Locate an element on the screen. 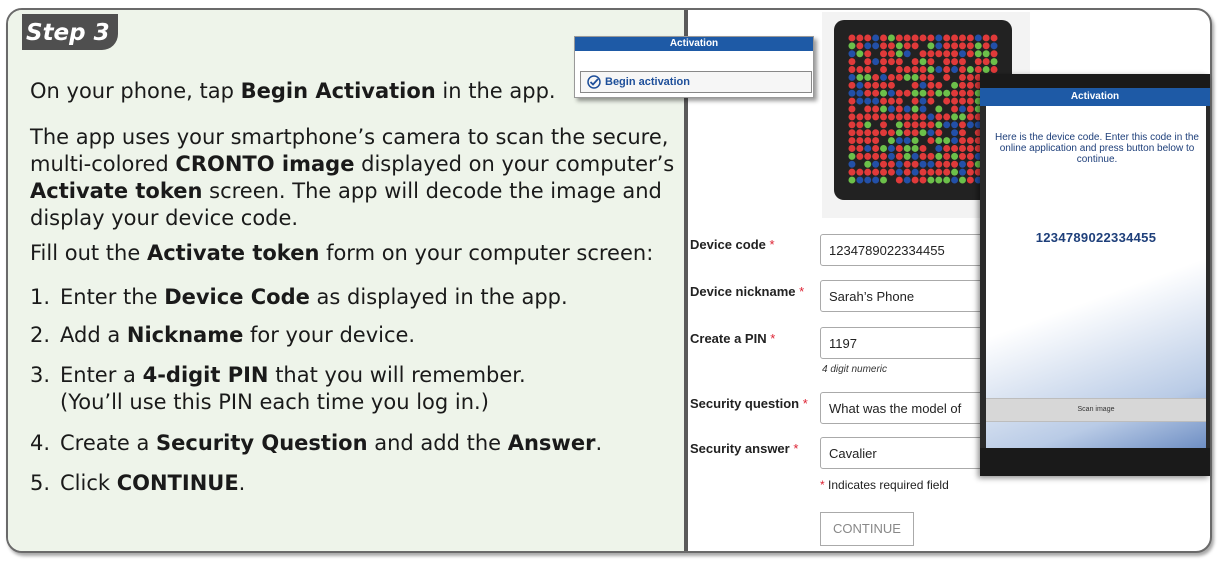 This screenshot has width=1218, height=566. step-item-5: 5. Click CONTINUE. is located at coordinates (138, 483).